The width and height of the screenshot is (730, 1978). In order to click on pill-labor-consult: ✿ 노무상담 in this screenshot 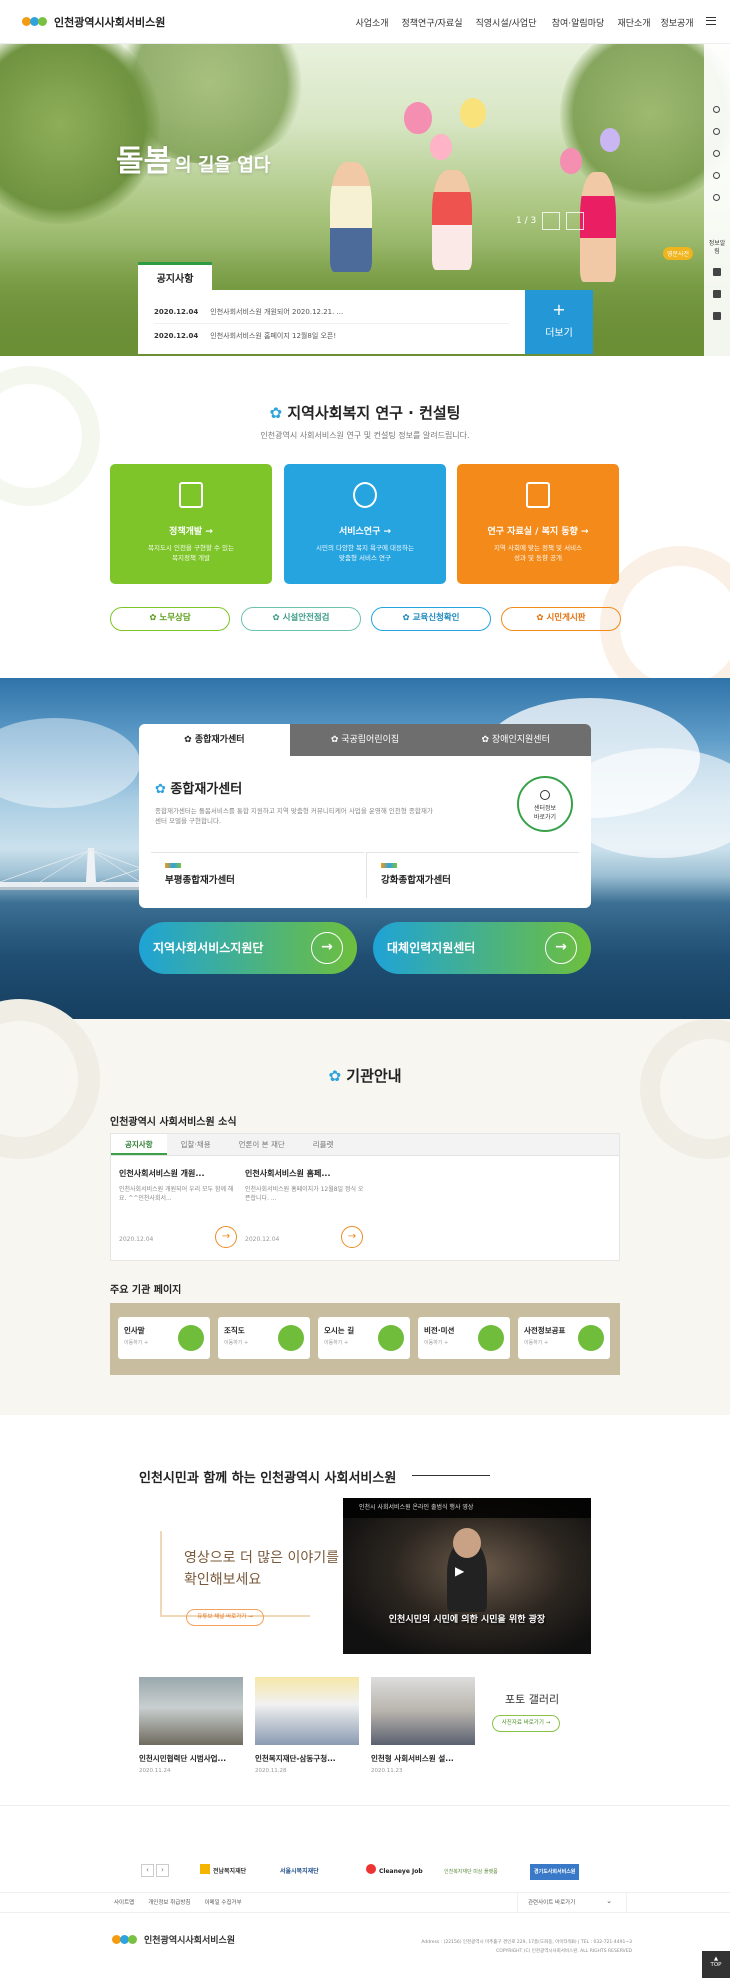, I will do `click(170, 619)`.